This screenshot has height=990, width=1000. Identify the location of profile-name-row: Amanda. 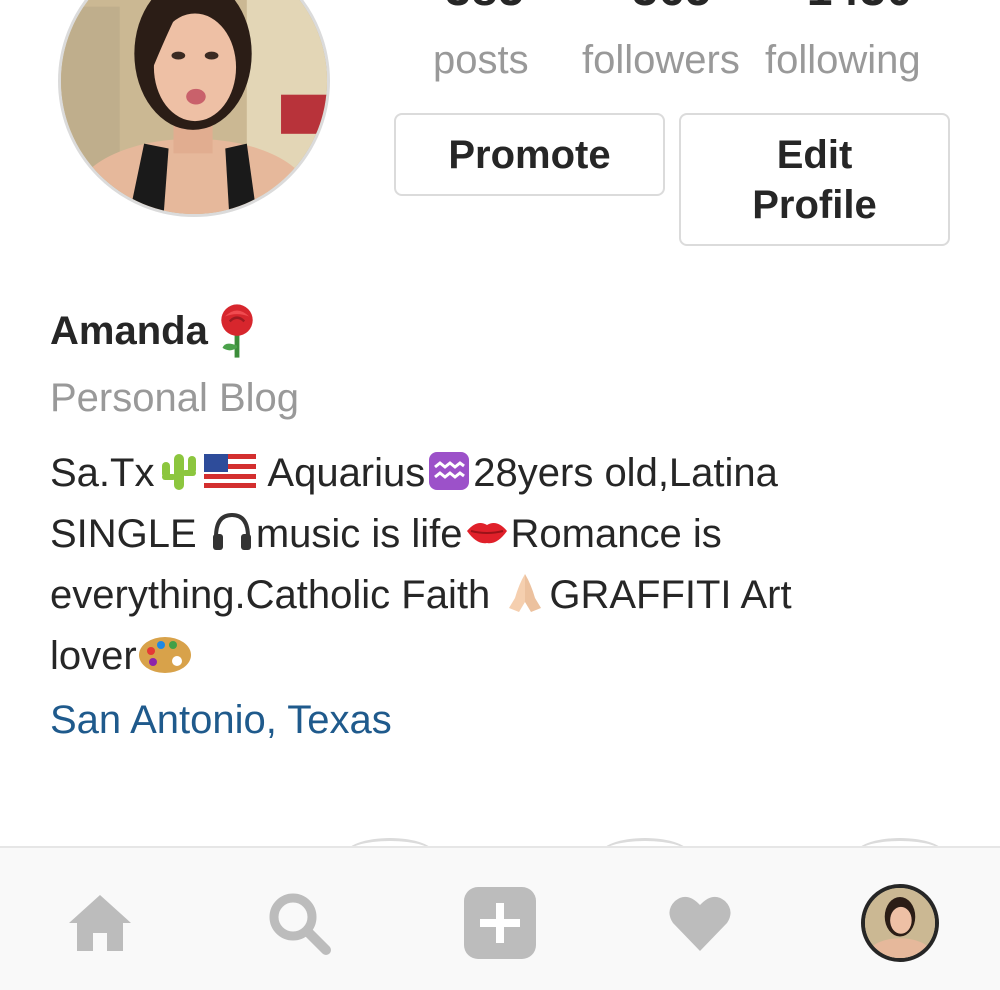
(158, 331).